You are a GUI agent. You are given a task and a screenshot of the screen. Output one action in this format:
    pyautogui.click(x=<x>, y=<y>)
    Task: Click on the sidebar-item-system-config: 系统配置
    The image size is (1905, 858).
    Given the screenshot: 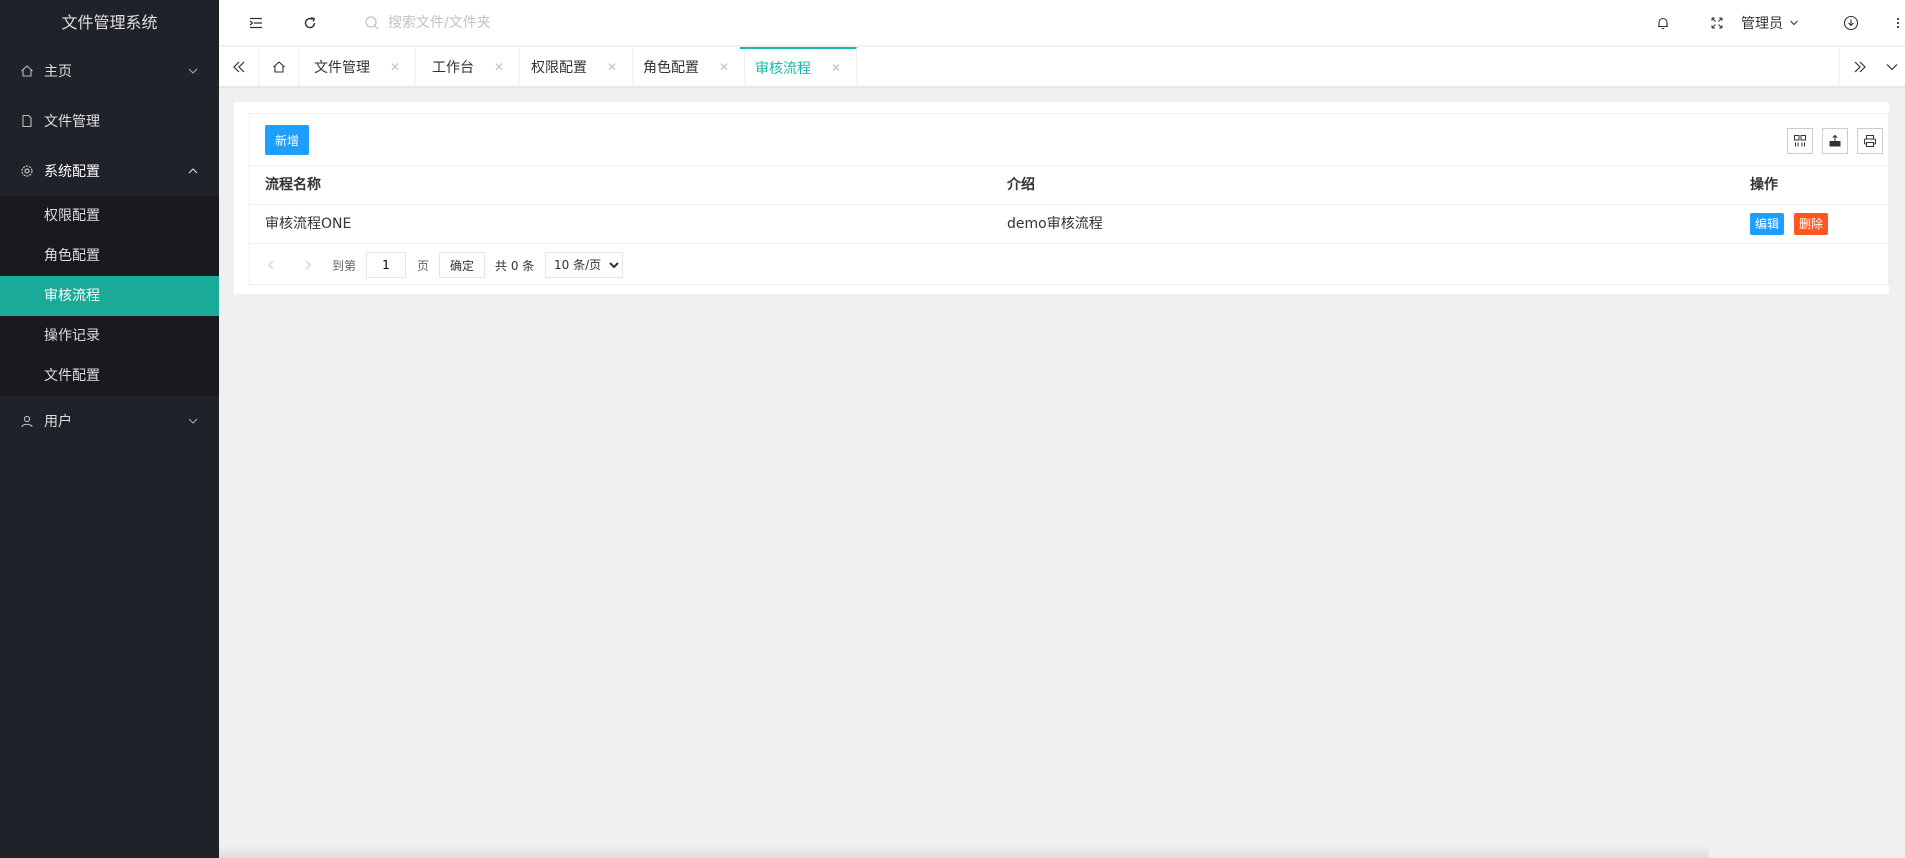 What is the action you would take?
    pyautogui.click(x=109, y=171)
    